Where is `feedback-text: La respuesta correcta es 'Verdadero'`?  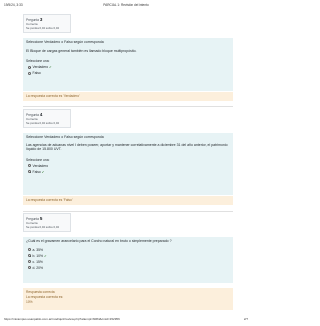
feedback-text: La respuesta correcta es 'Verdadero' is located at coordinates (53, 96).